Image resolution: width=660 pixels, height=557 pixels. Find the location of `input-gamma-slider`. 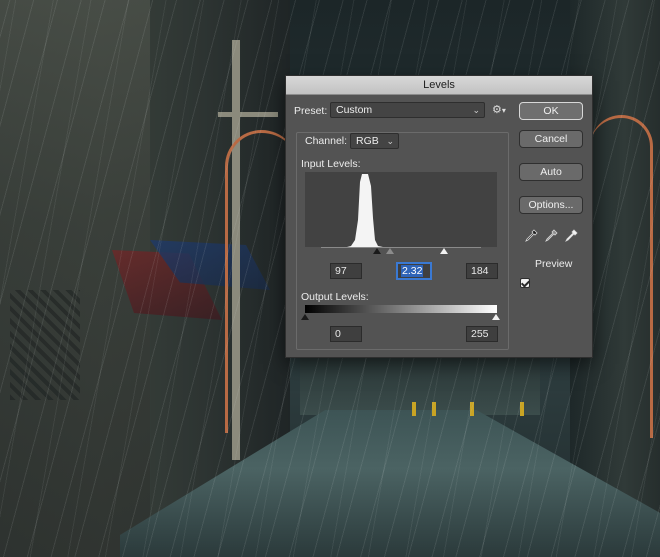

input-gamma-slider is located at coordinates (390, 252).